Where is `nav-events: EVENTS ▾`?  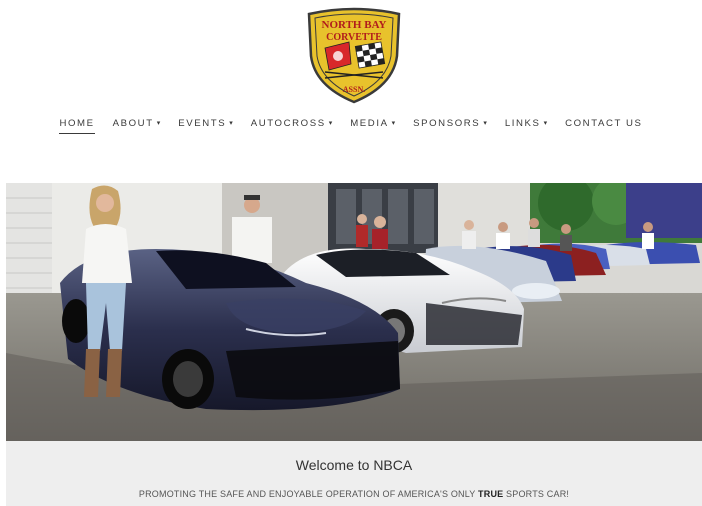
nav-events: EVENTS ▾ is located at coordinates (205, 123).